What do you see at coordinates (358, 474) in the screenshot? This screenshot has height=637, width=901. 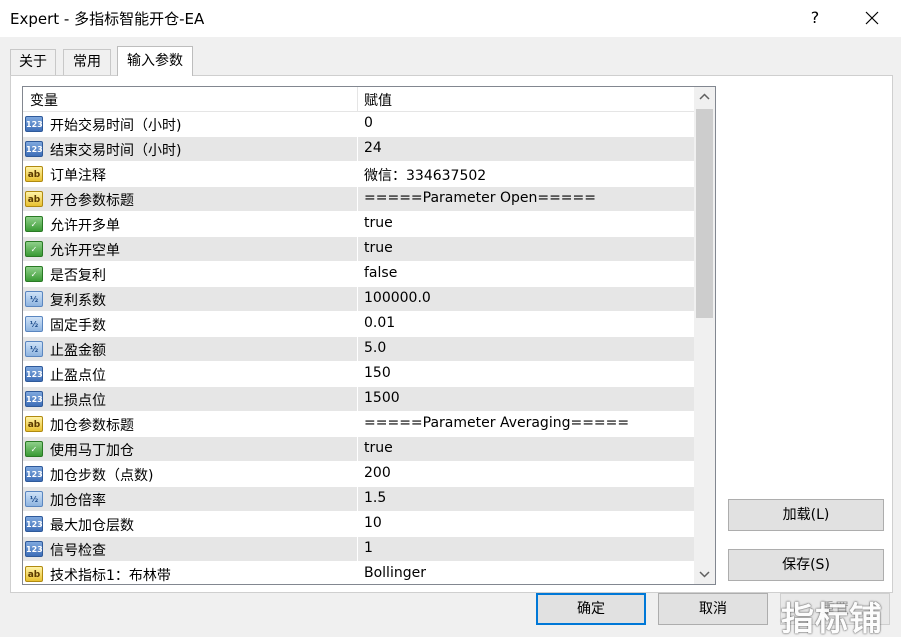 I see `table-row: 123 加仓步数（点数) 200` at bounding box center [358, 474].